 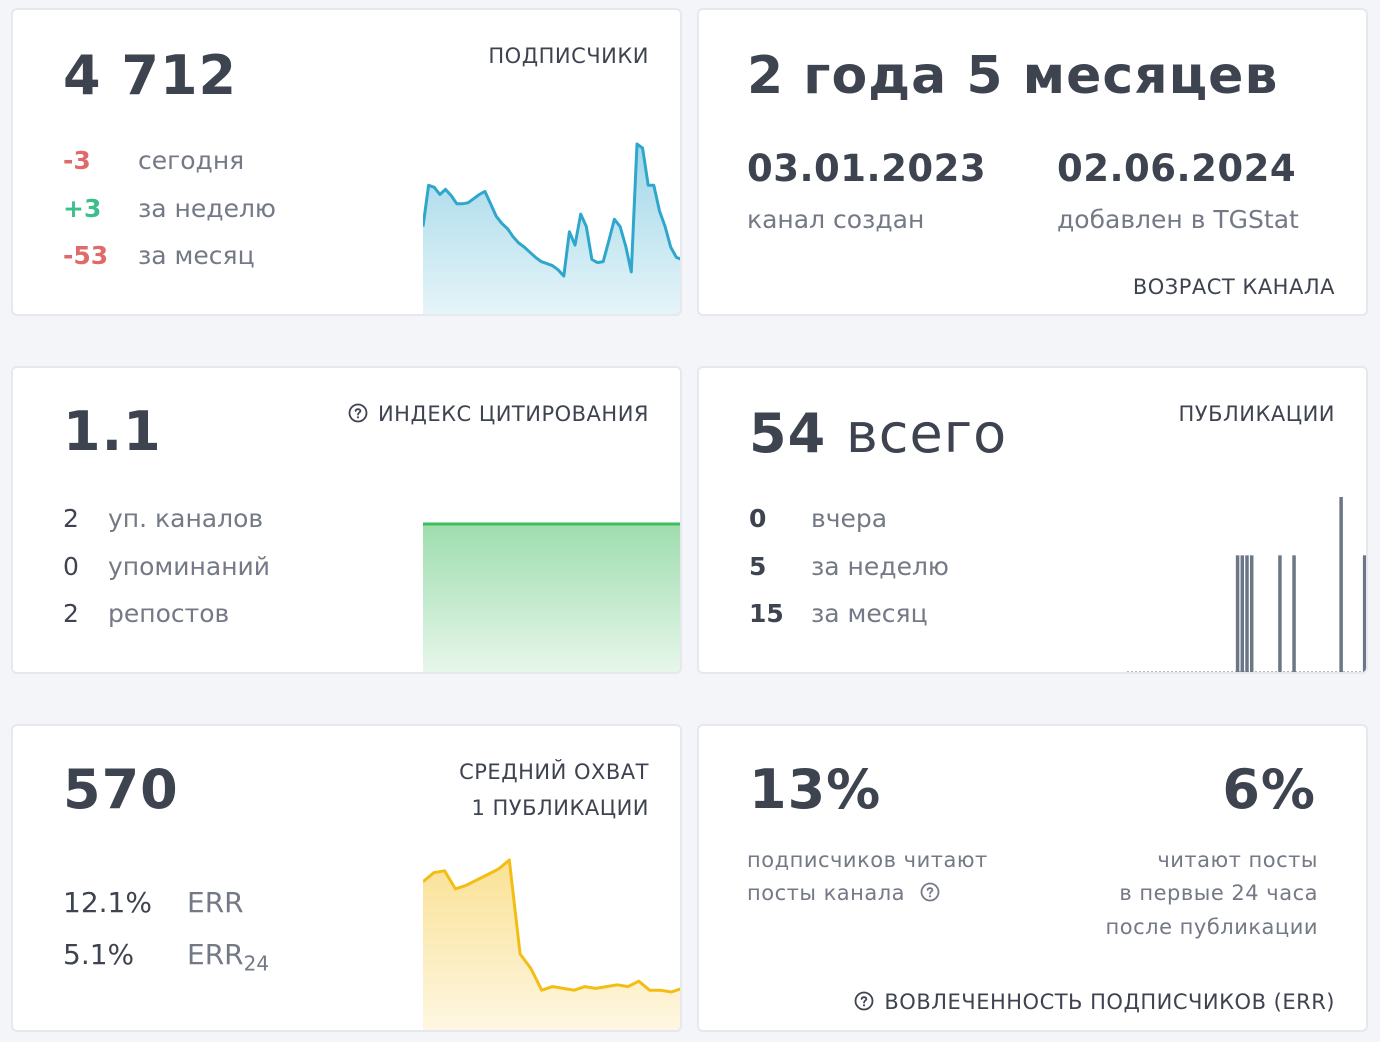 I want to click on citation-reposts-row: 2 репостов, so click(x=146, y=613).